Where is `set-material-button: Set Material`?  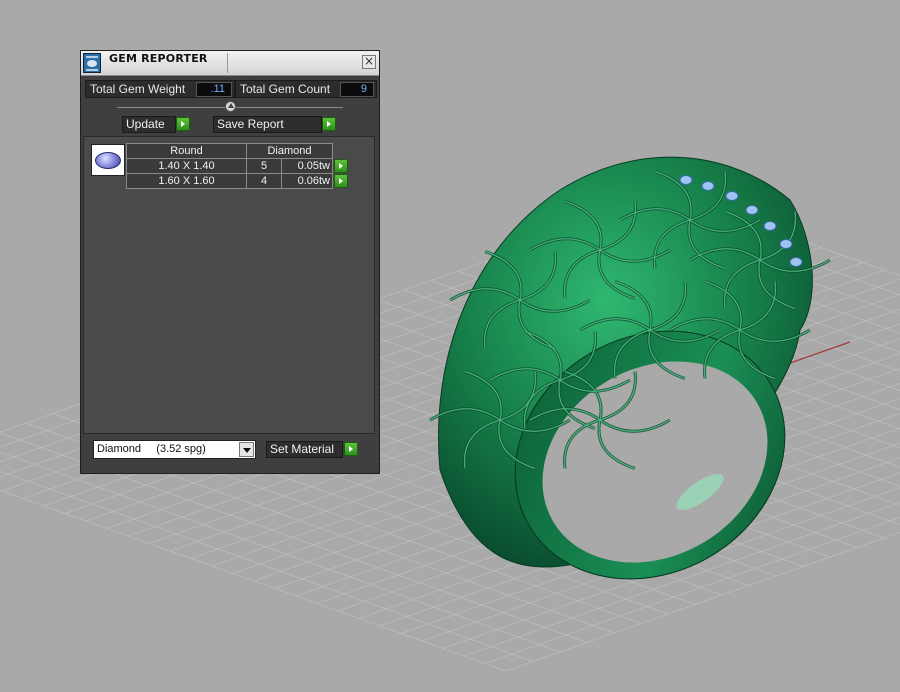 set-material-button: Set Material is located at coordinates (304, 449).